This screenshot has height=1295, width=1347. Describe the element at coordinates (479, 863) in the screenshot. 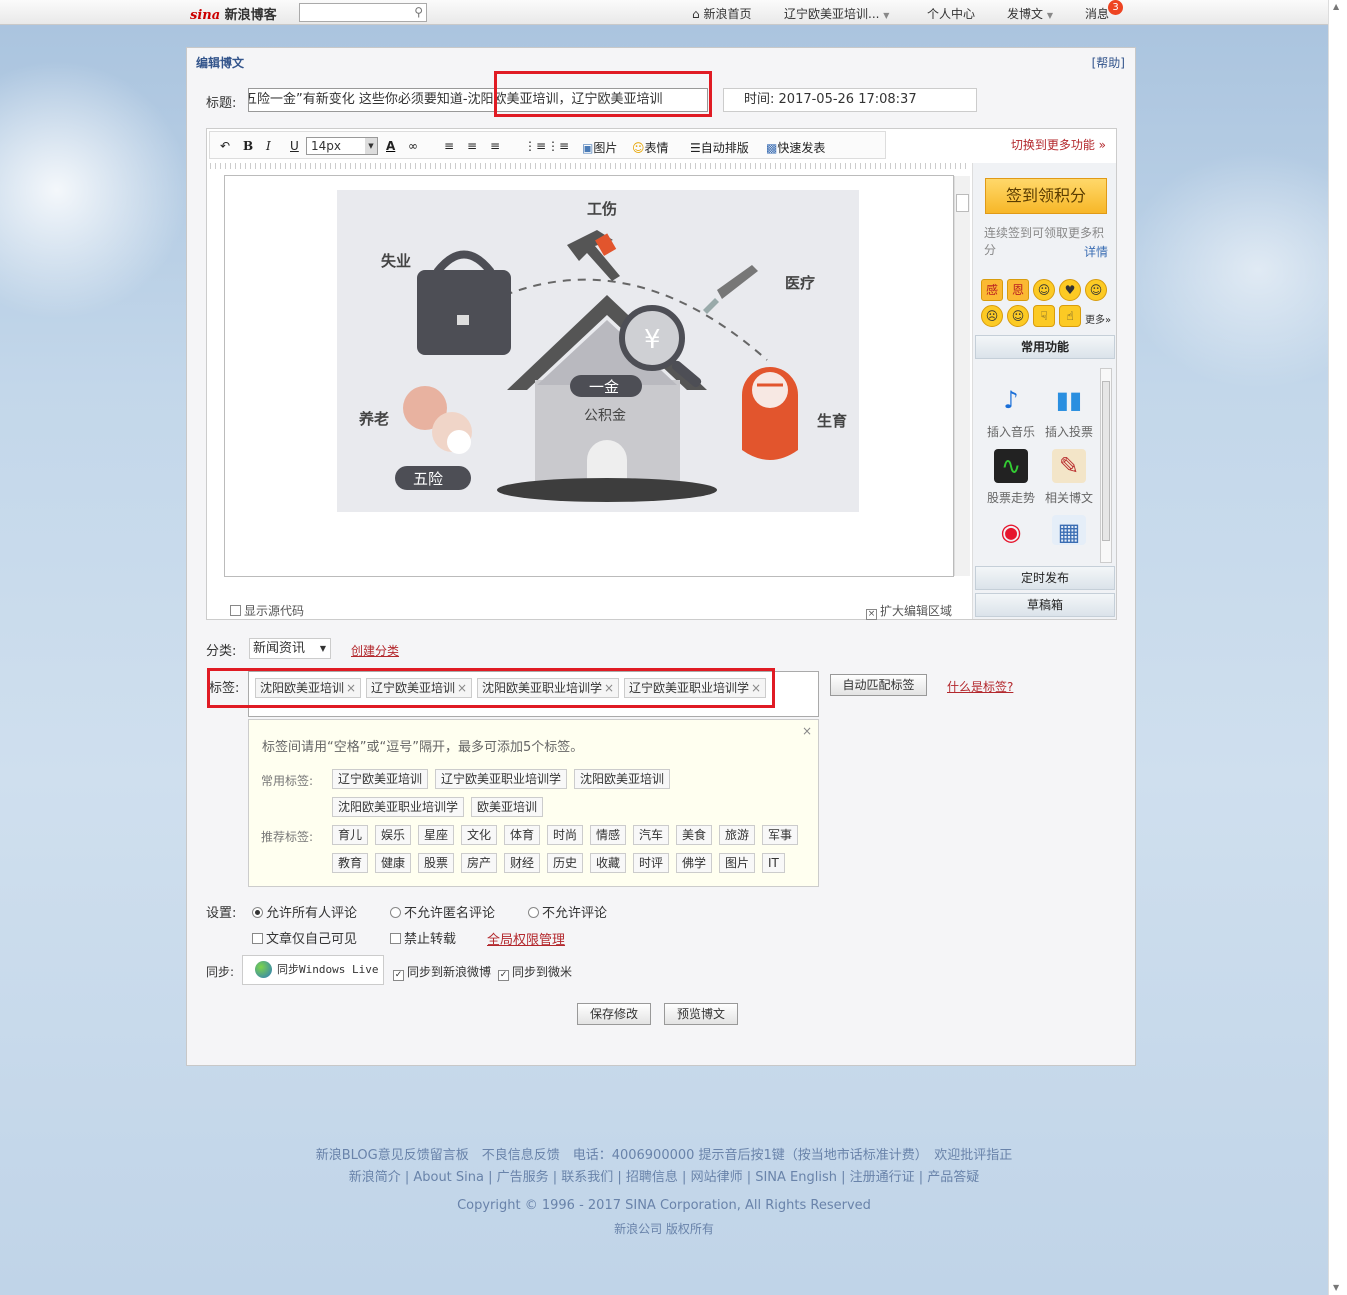

I see `recommended-tag: 房产` at that location.